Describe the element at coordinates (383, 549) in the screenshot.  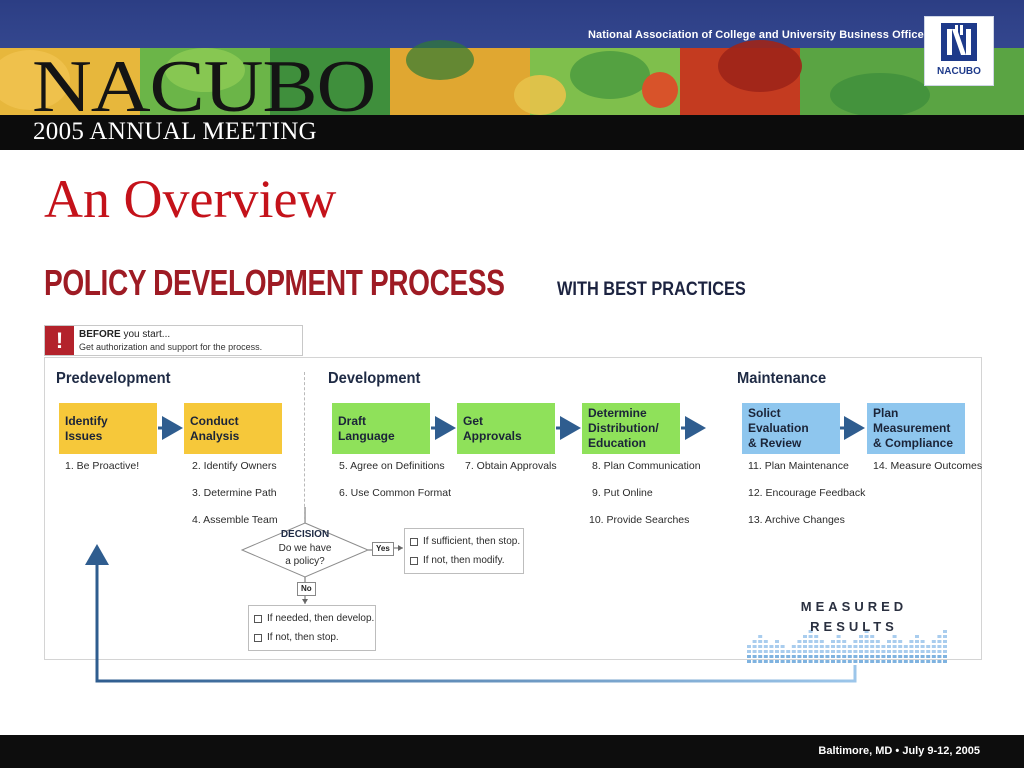
I see `decision-yes-tag: Yes` at that location.